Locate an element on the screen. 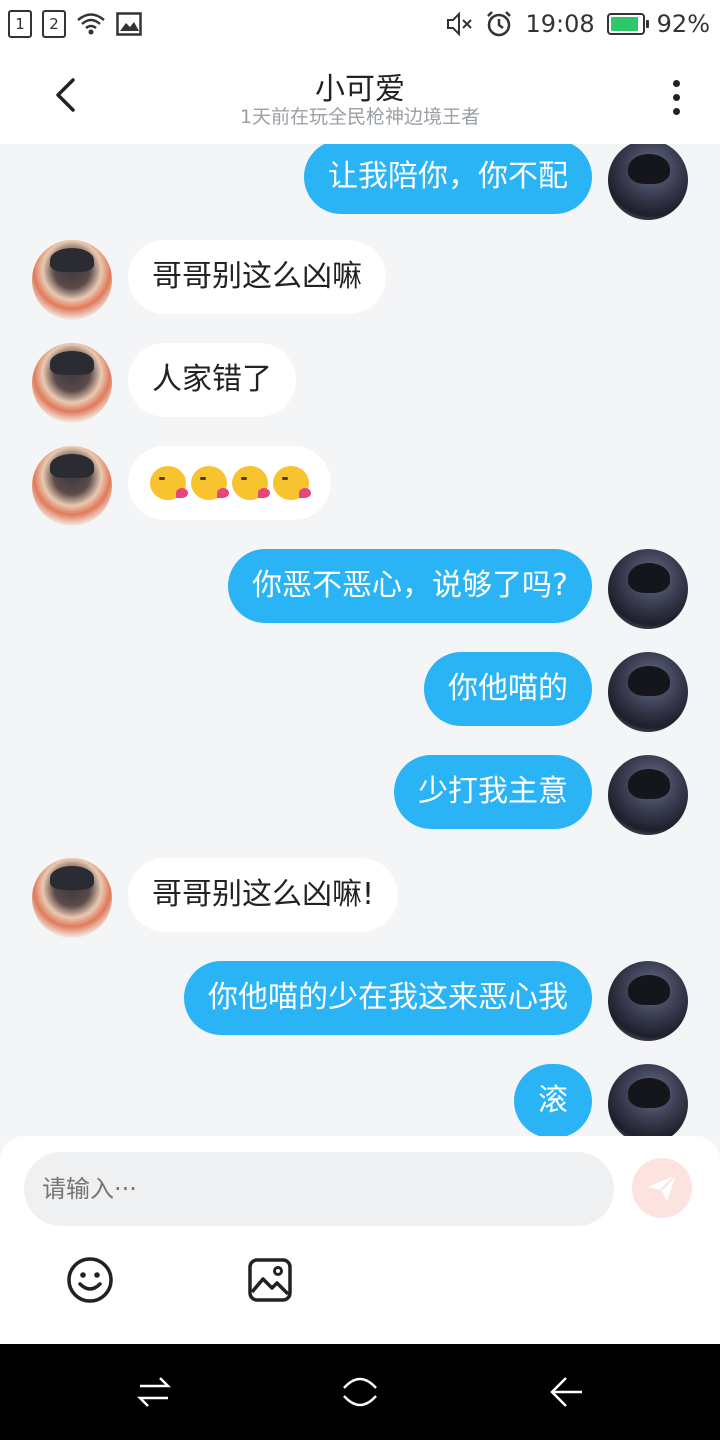 The image size is (720, 1440). chat-subtitle: 1天前在玩全民枪神边境王者 is located at coordinates (360, 117).